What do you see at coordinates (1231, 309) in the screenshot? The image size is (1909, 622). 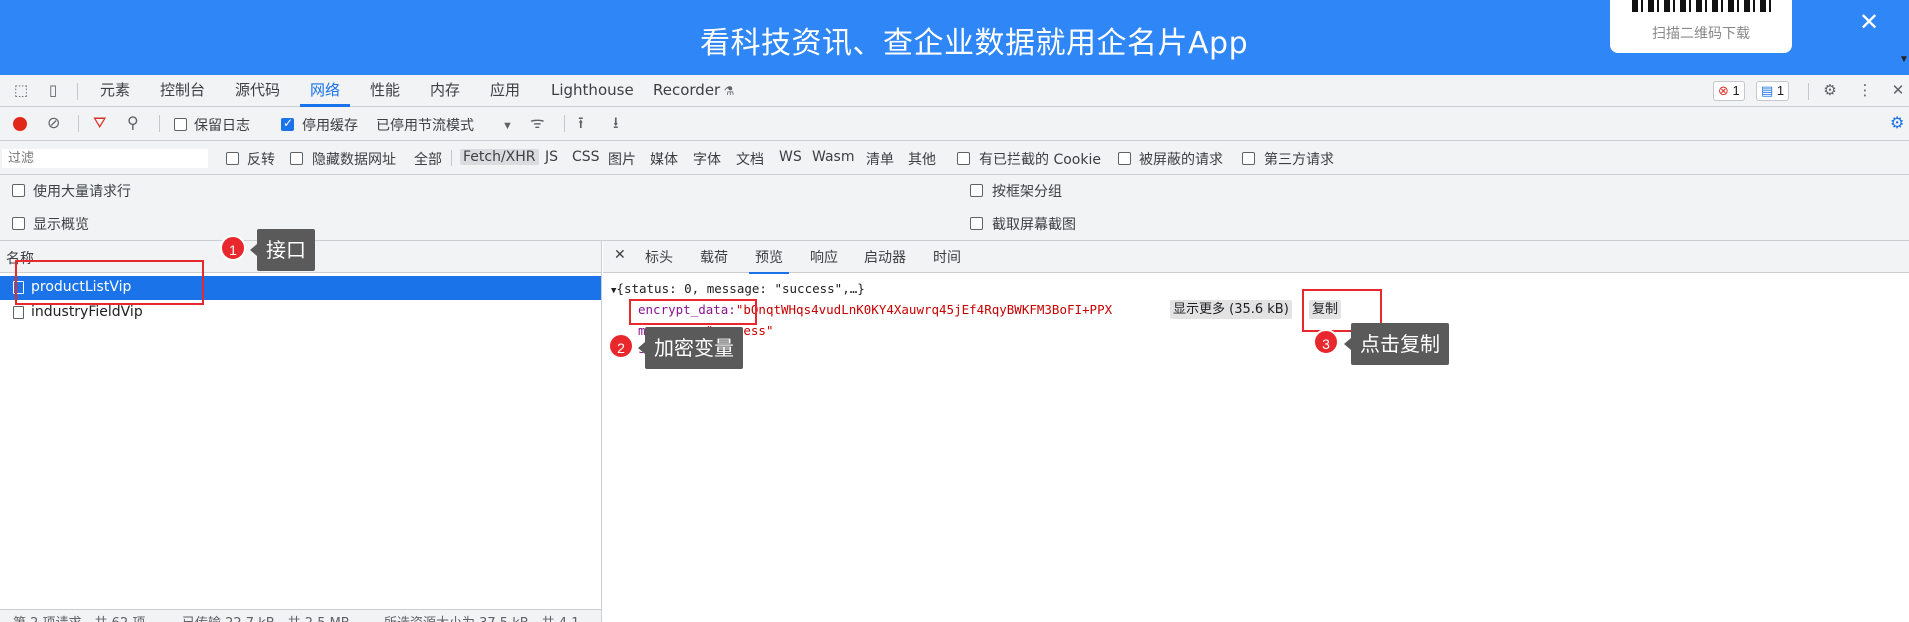 I see `show-more-button: 显示更多 (35.6 kB)` at bounding box center [1231, 309].